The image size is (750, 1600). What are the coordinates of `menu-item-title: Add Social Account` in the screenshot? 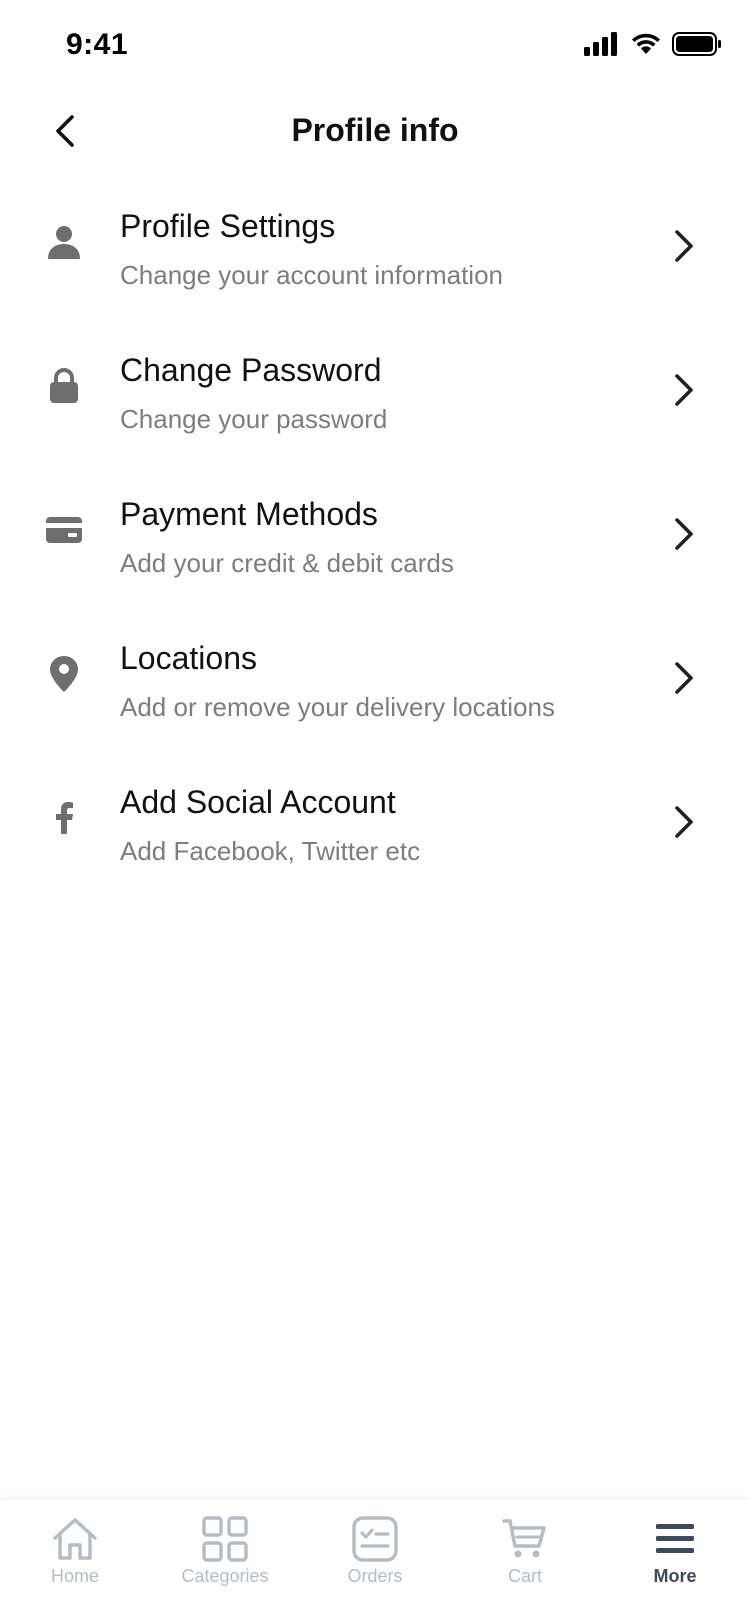 It's located at (258, 802).